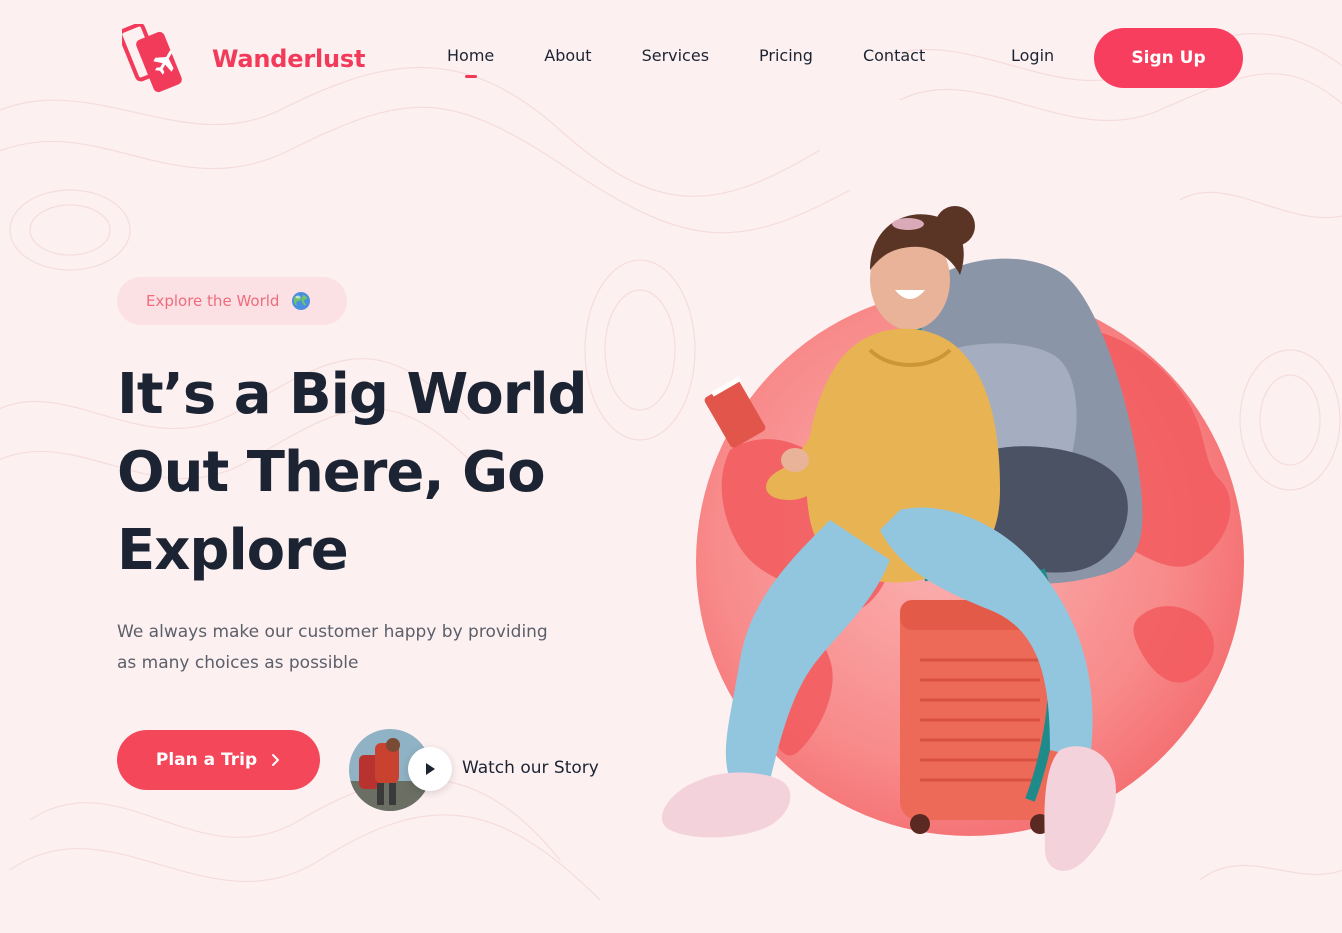 This screenshot has width=1342, height=933. I want to click on plan-trip-label: Plan a Trip, so click(206, 760).